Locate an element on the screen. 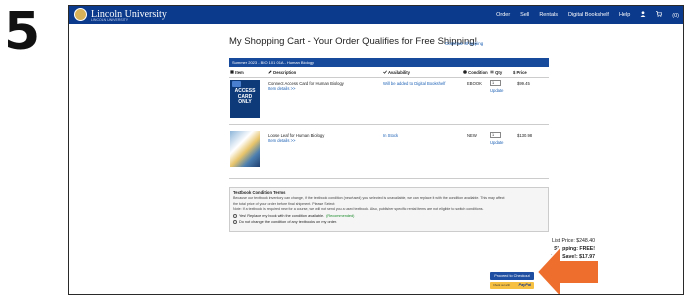 This screenshot has height=300, width=690. item-column-header: Item is located at coordinates (237, 72).